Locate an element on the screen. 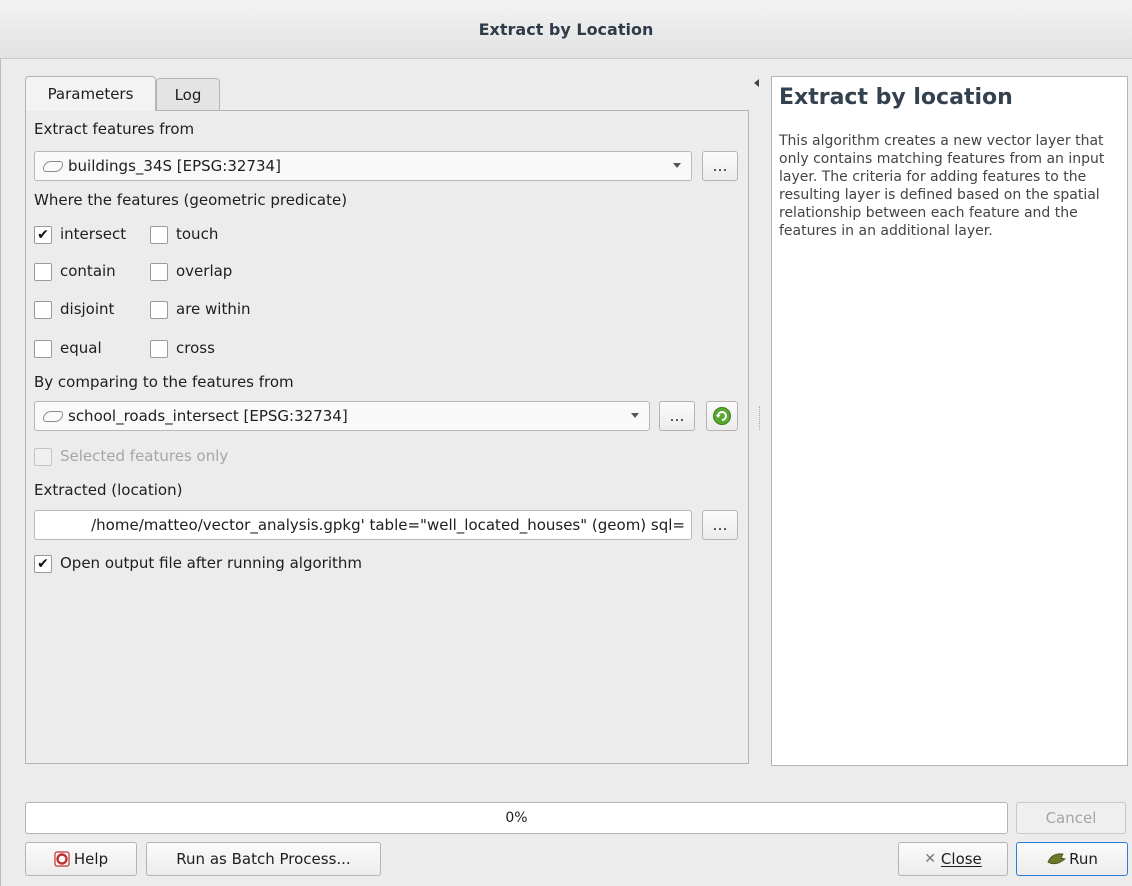 The width and height of the screenshot is (1132, 886). equal-label: equal is located at coordinates (81, 348).